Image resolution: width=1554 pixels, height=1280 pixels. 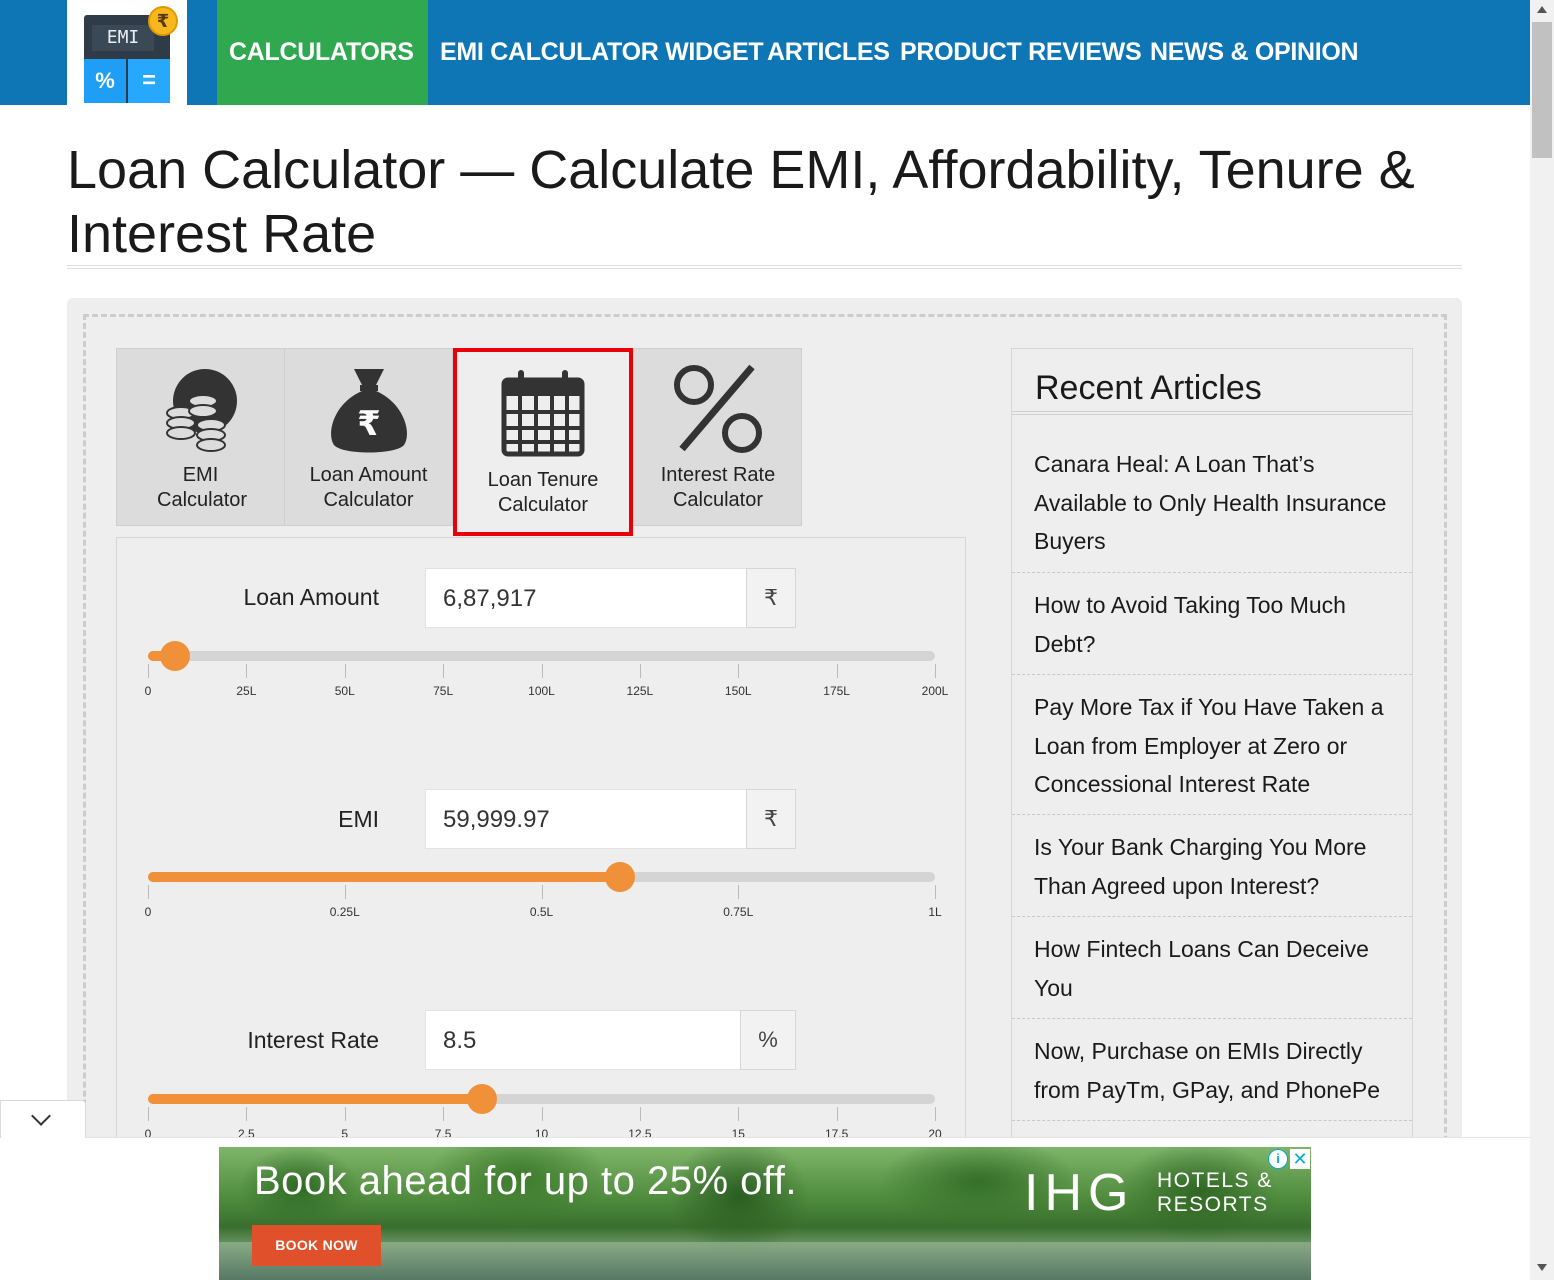 I want to click on loan-amount-label: Loan Amount, so click(x=311, y=597).